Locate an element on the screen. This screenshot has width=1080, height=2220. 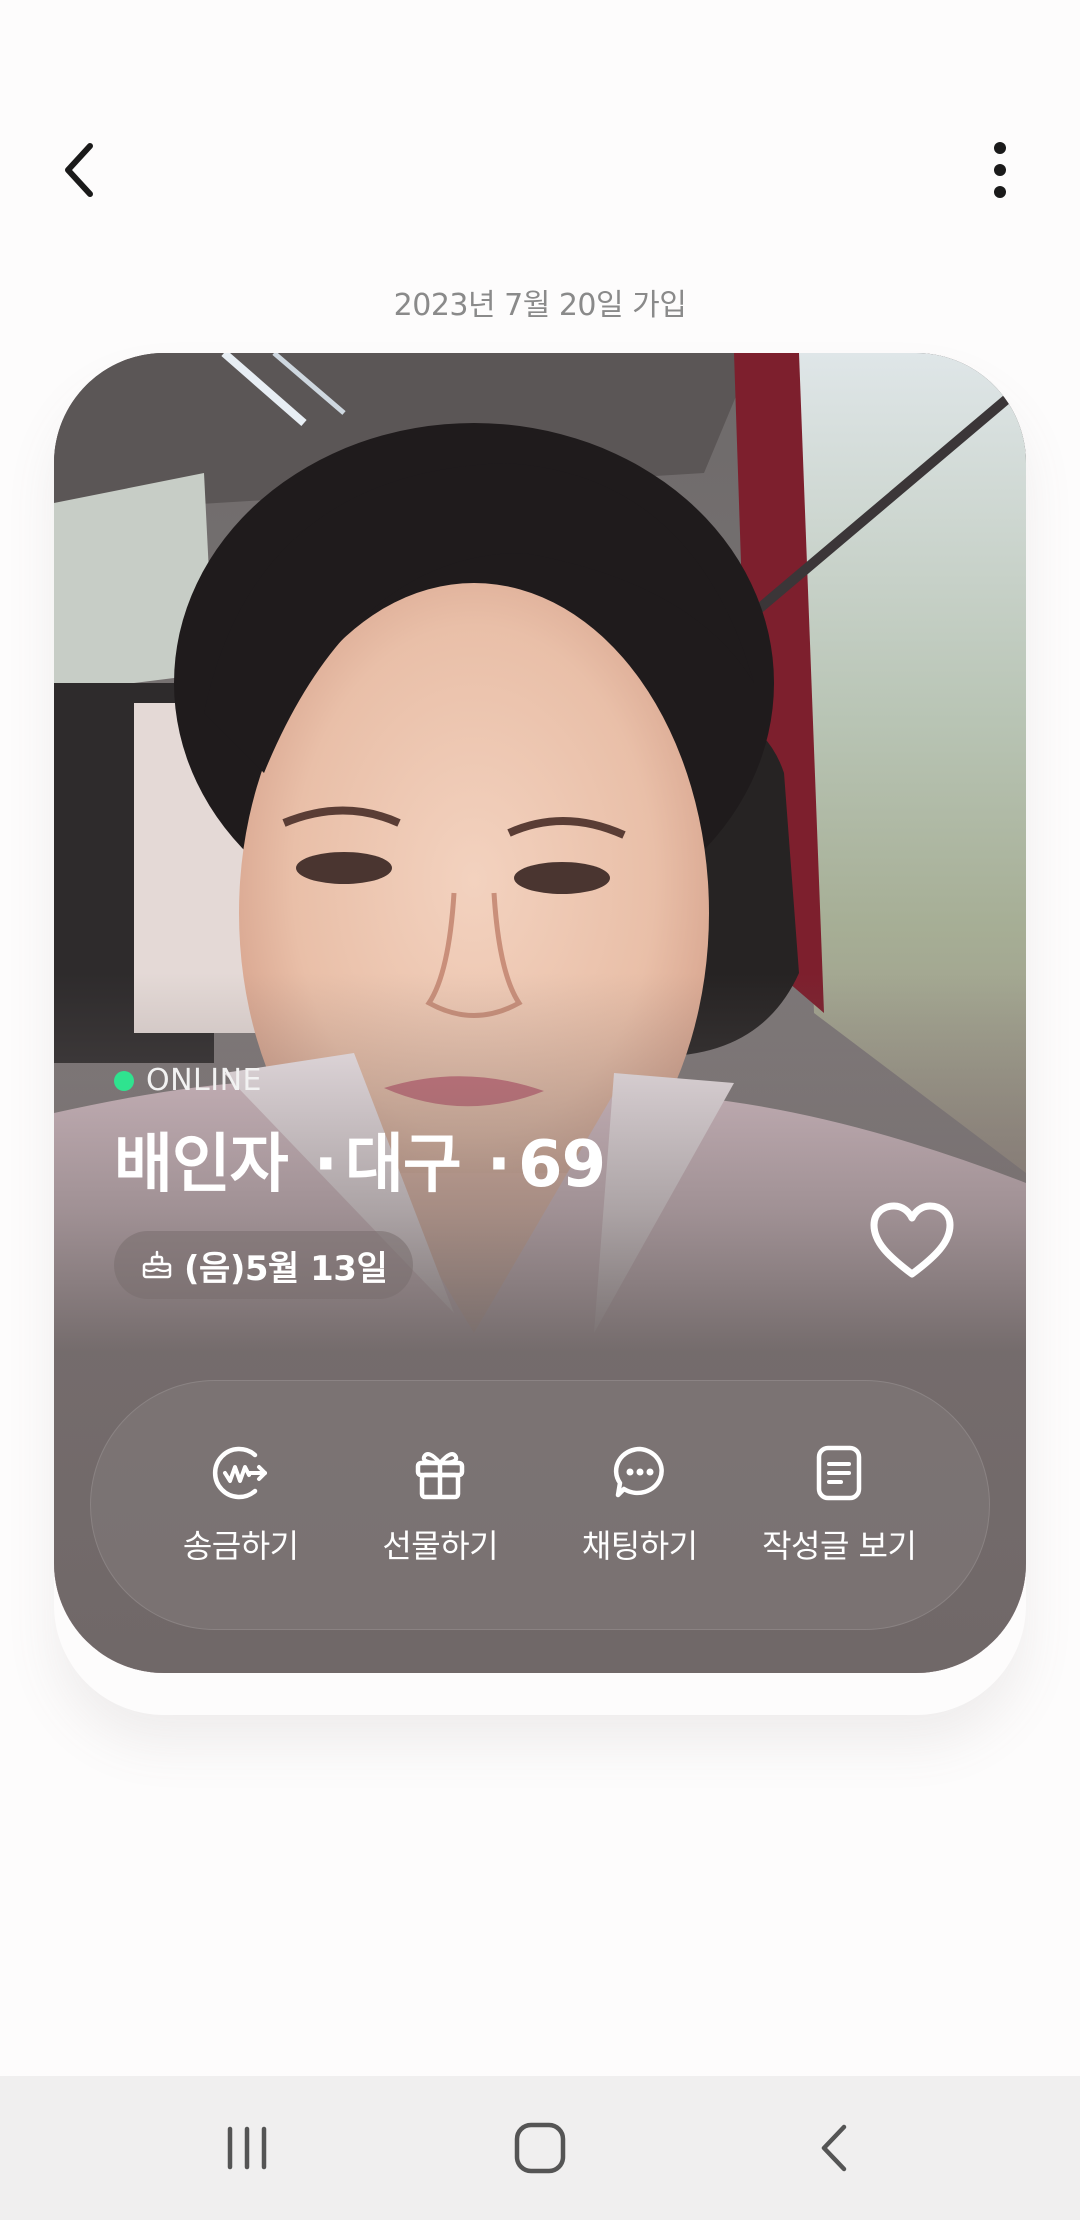
more-options-button is located at coordinates (1000, 170).